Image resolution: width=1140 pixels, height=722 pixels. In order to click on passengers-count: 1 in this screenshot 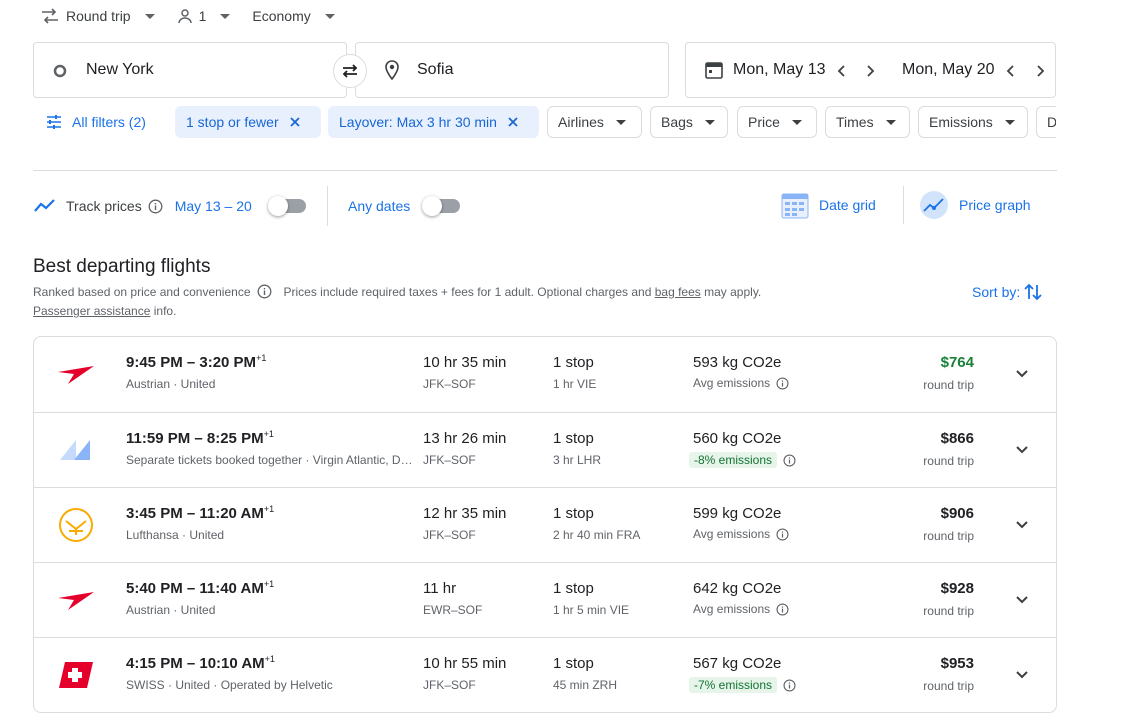, I will do `click(202, 16)`.